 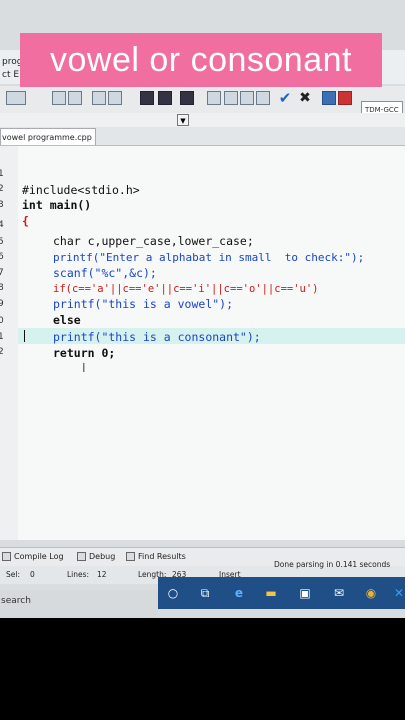 I want to click on unindent-icon, so click(x=165, y=98).